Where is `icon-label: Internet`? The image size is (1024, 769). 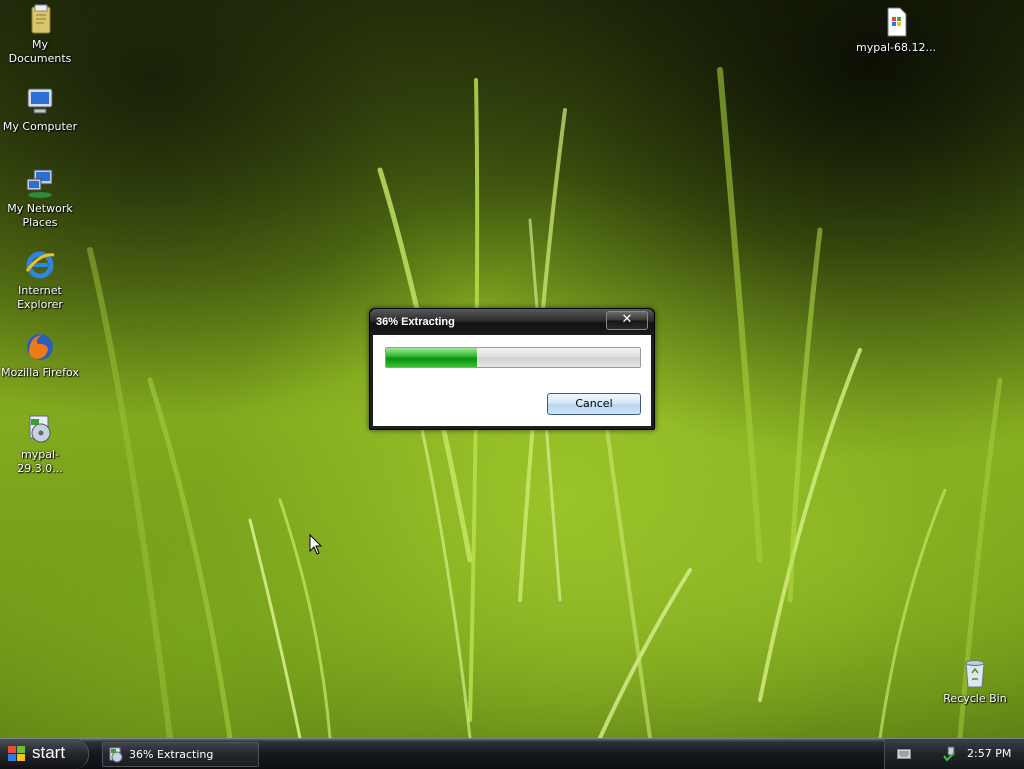 icon-label: Internet is located at coordinates (40, 290).